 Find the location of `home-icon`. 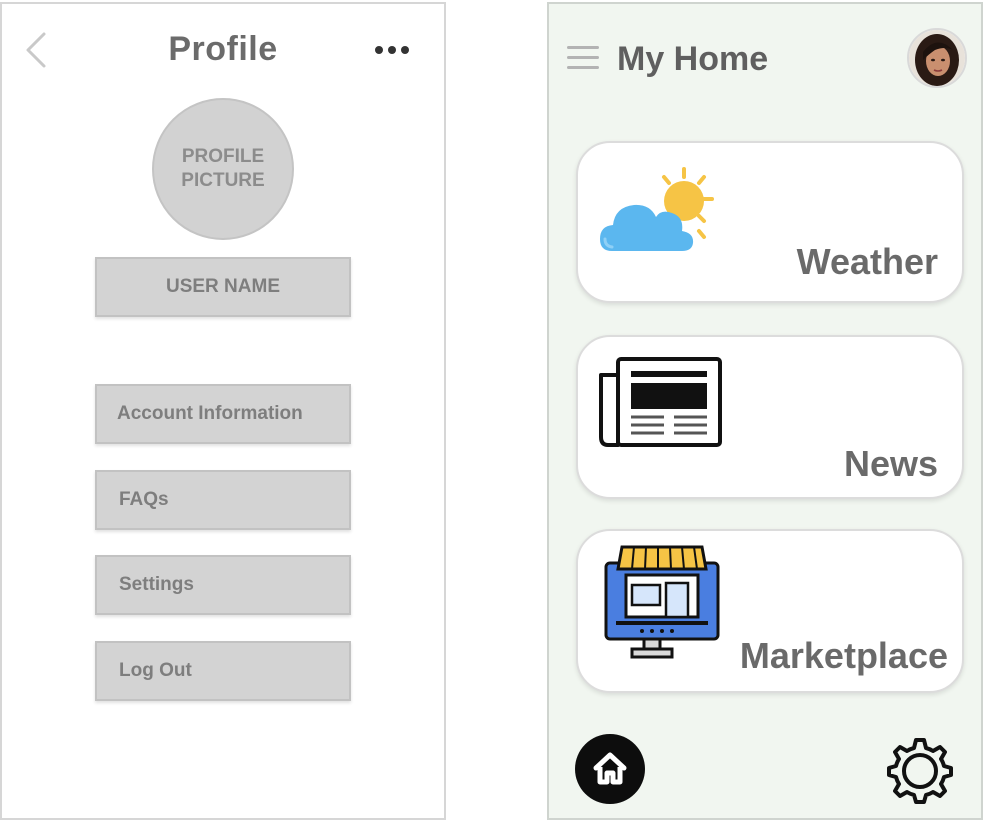

home-icon is located at coordinates (610, 768).